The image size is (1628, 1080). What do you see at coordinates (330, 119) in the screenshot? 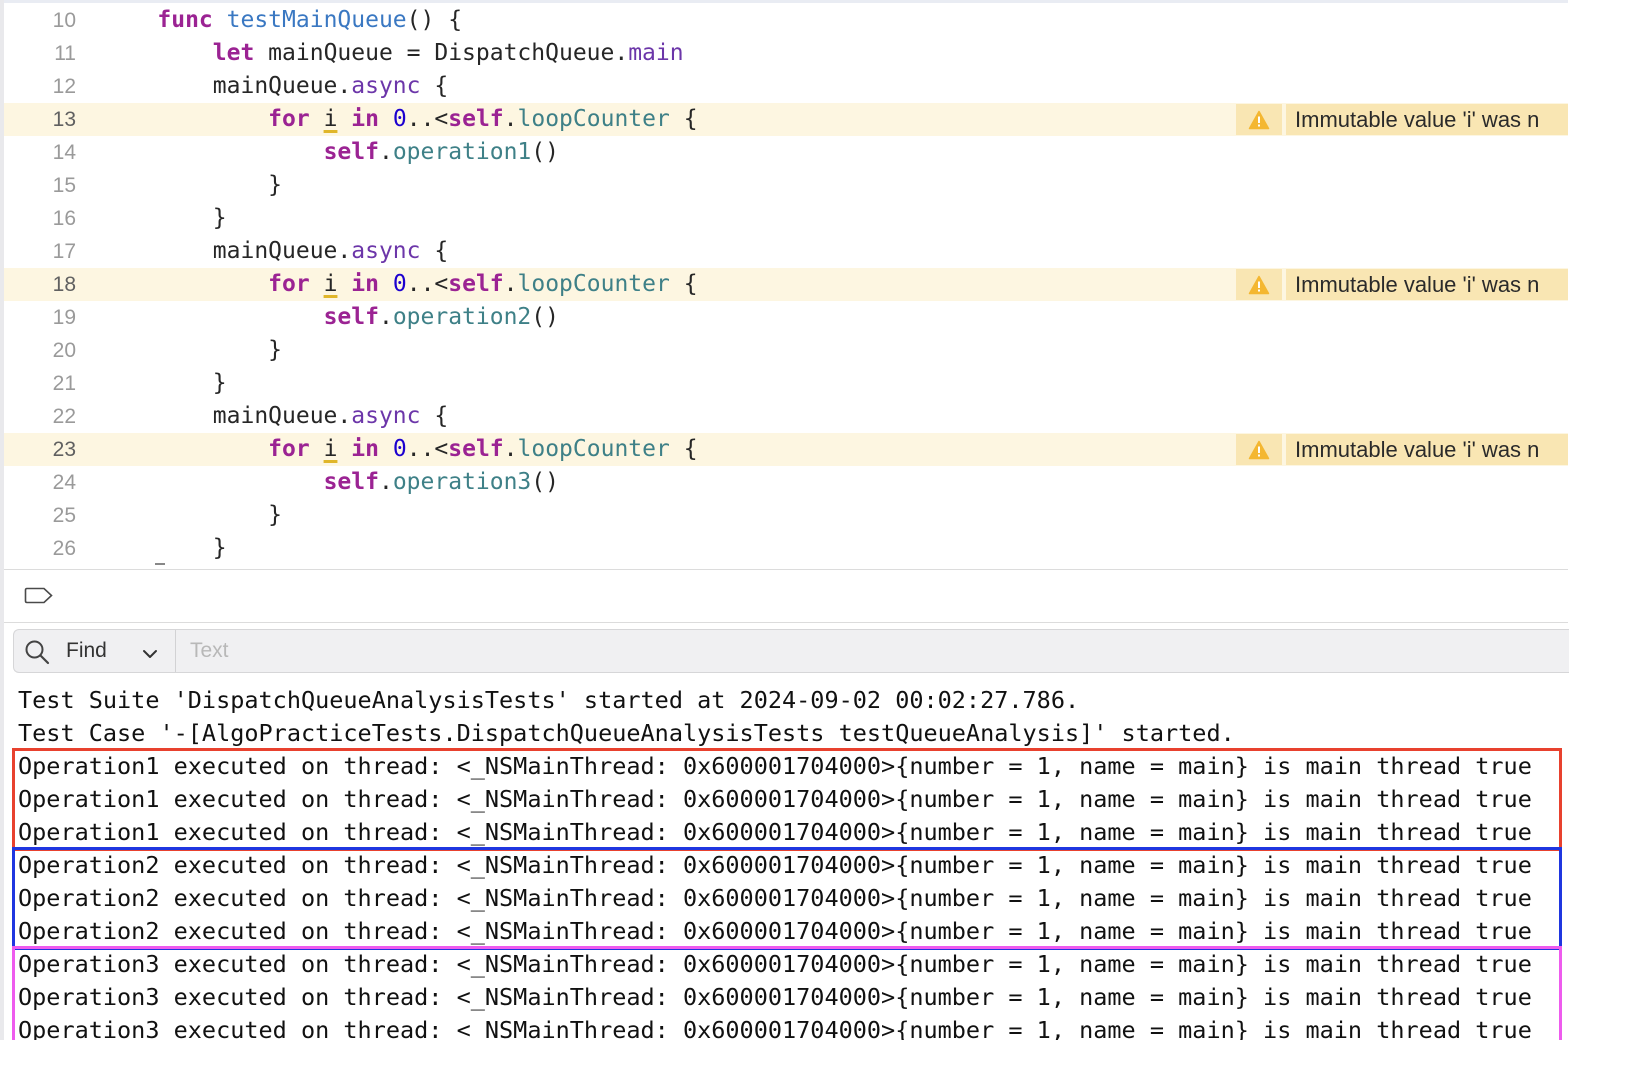
I see `code-token-wvar: i` at bounding box center [330, 119].